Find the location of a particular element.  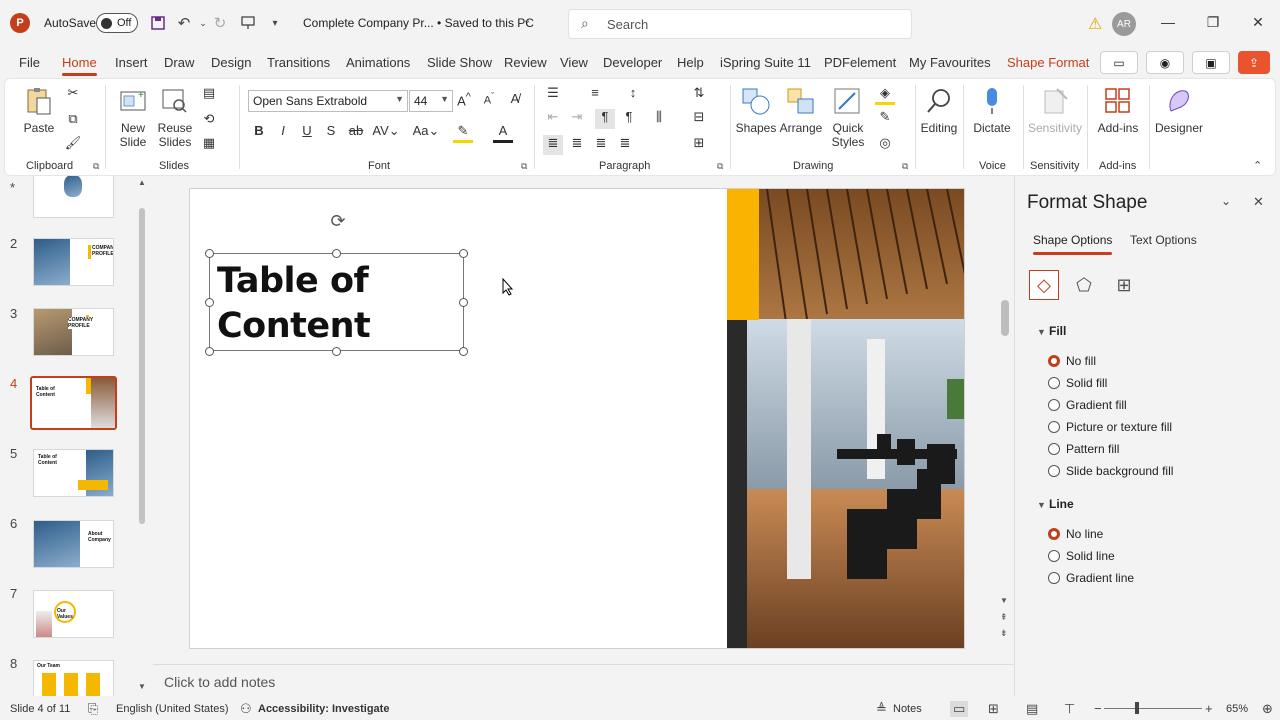

language-indicator: English (United States) is located at coordinates (172, 709).